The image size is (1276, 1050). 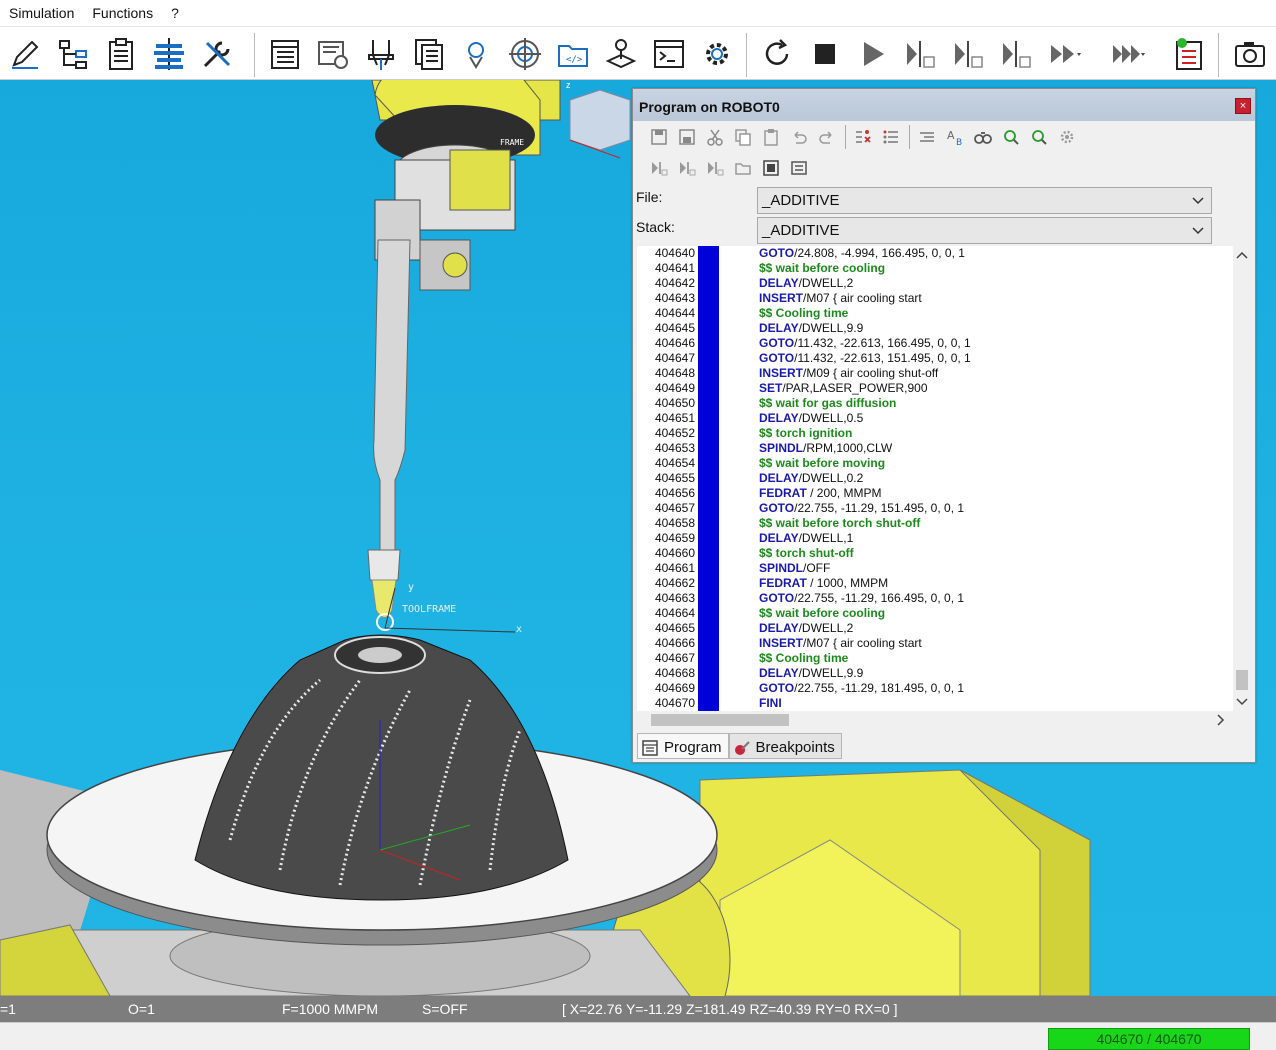 I want to click on code-line: 404655 DELAY/DWELL,0.2, so click(x=935, y=478).